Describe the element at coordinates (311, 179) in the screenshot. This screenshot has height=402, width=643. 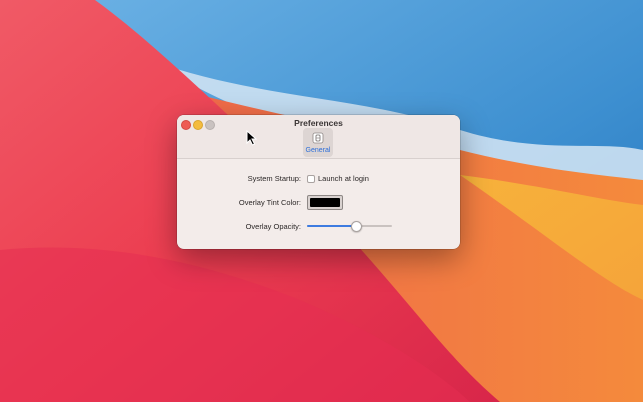
I see `launch-at-login-checkbox` at that location.